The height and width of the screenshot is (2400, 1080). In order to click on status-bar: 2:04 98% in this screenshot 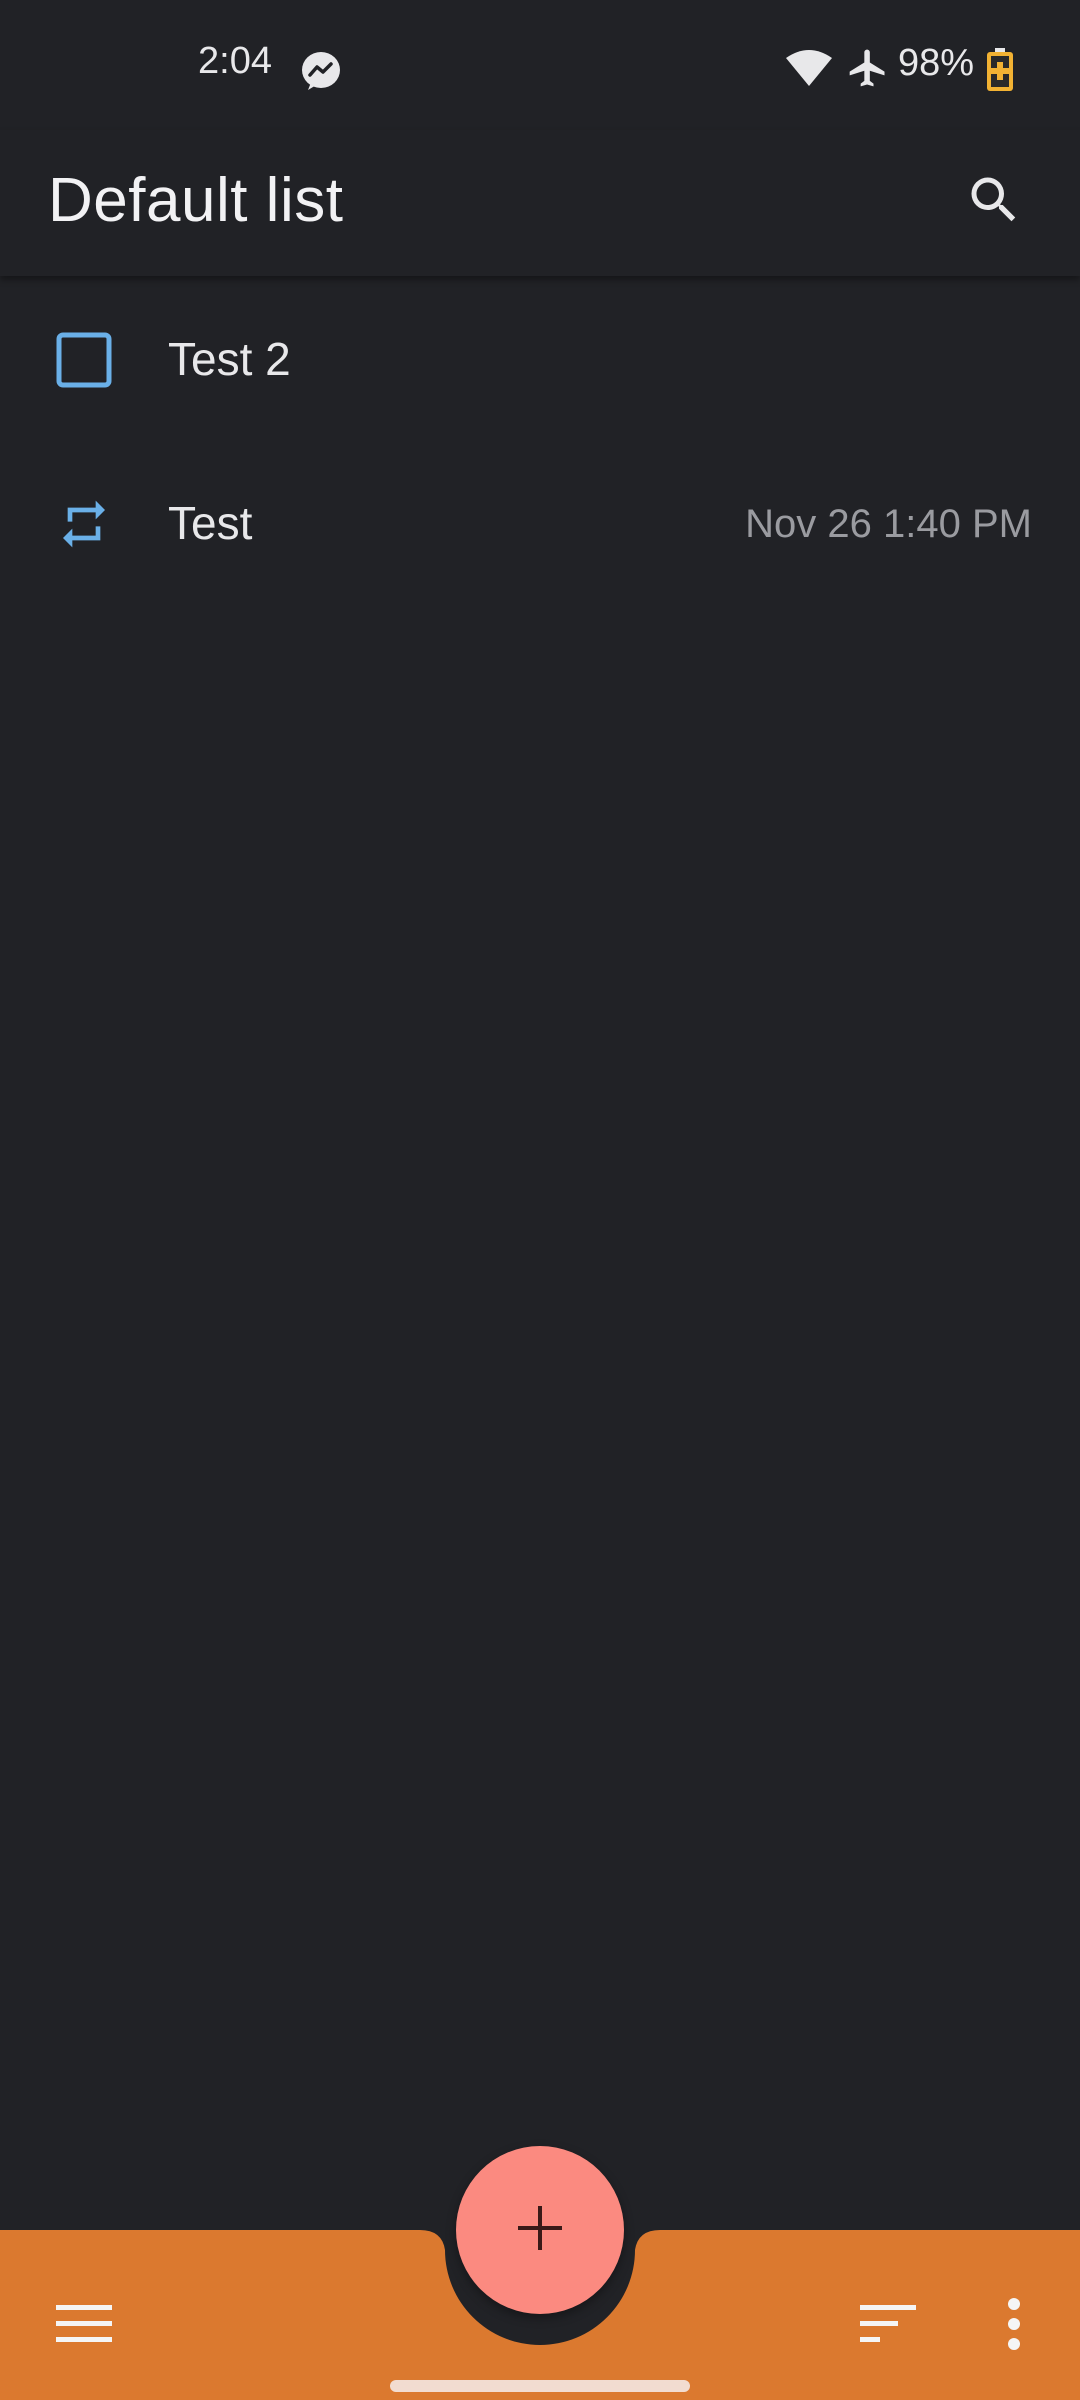, I will do `click(540, 65)`.